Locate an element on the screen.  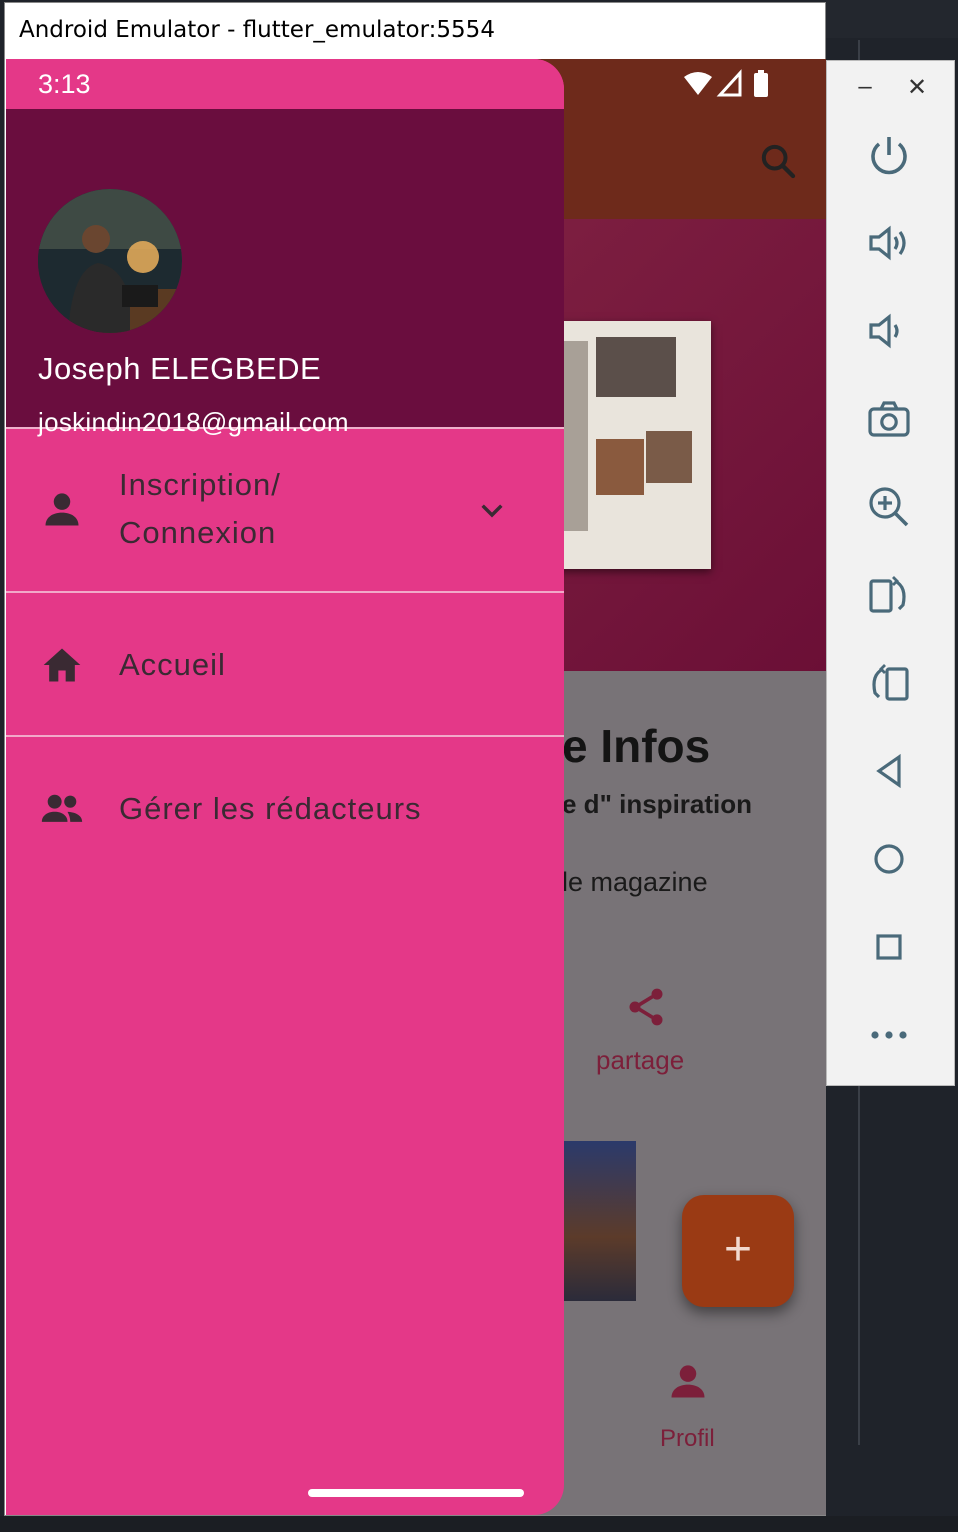
volume-down-icon is located at coordinates (889, 331).